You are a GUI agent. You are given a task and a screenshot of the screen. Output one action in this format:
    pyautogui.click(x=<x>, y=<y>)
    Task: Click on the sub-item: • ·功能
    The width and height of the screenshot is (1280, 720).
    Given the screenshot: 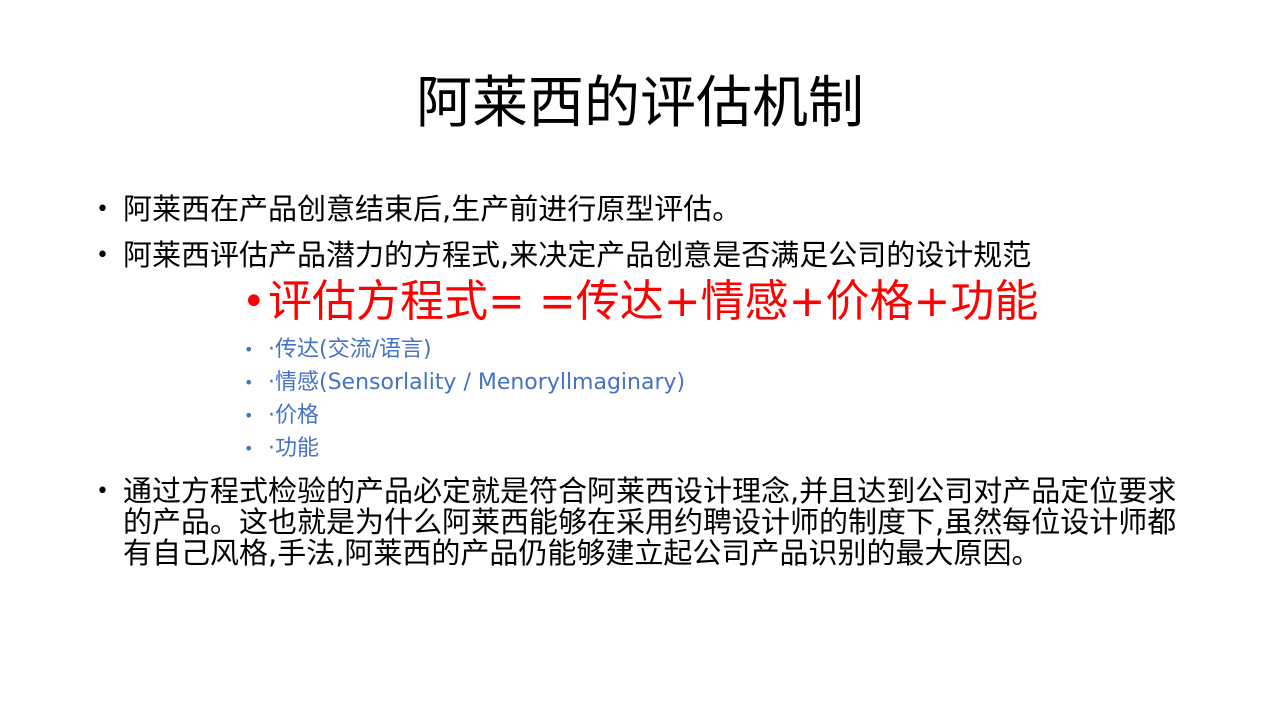 What is the action you would take?
    pyautogui.click(x=594, y=449)
    